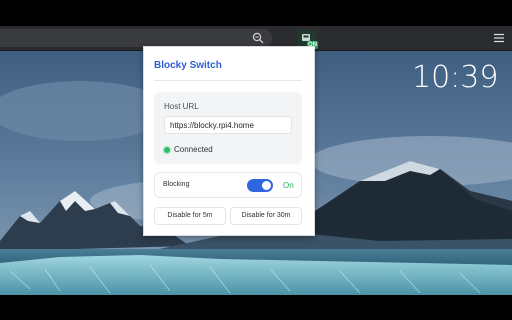 This screenshot has width=512, height=320. I want to click on taskbar, so click(256, 307).